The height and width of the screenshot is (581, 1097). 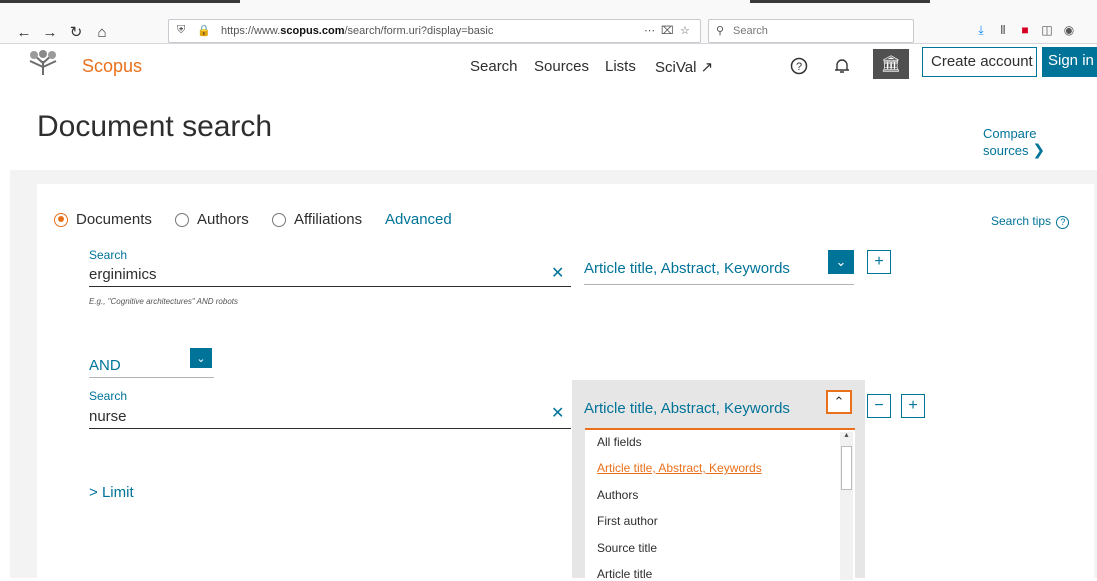 I want to click on sign-in-button: Sign in, so click(x=1069, y=62).